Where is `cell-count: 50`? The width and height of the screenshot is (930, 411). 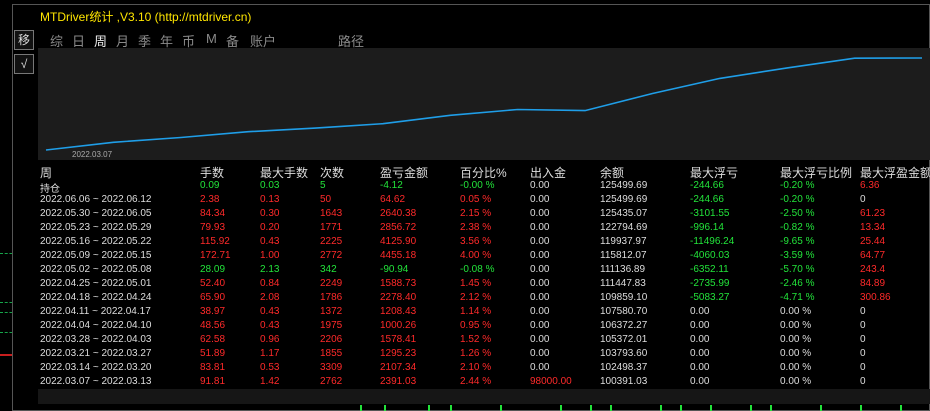 cell-count: 50 is located at coordinates (326, 199).